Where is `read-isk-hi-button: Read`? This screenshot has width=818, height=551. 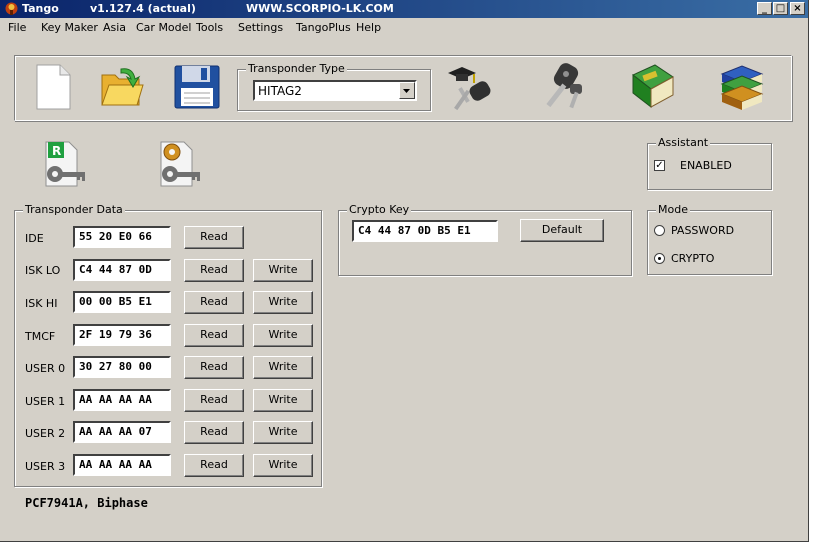 read-isk-hi-button: Read is located at coordinates (214, 302).